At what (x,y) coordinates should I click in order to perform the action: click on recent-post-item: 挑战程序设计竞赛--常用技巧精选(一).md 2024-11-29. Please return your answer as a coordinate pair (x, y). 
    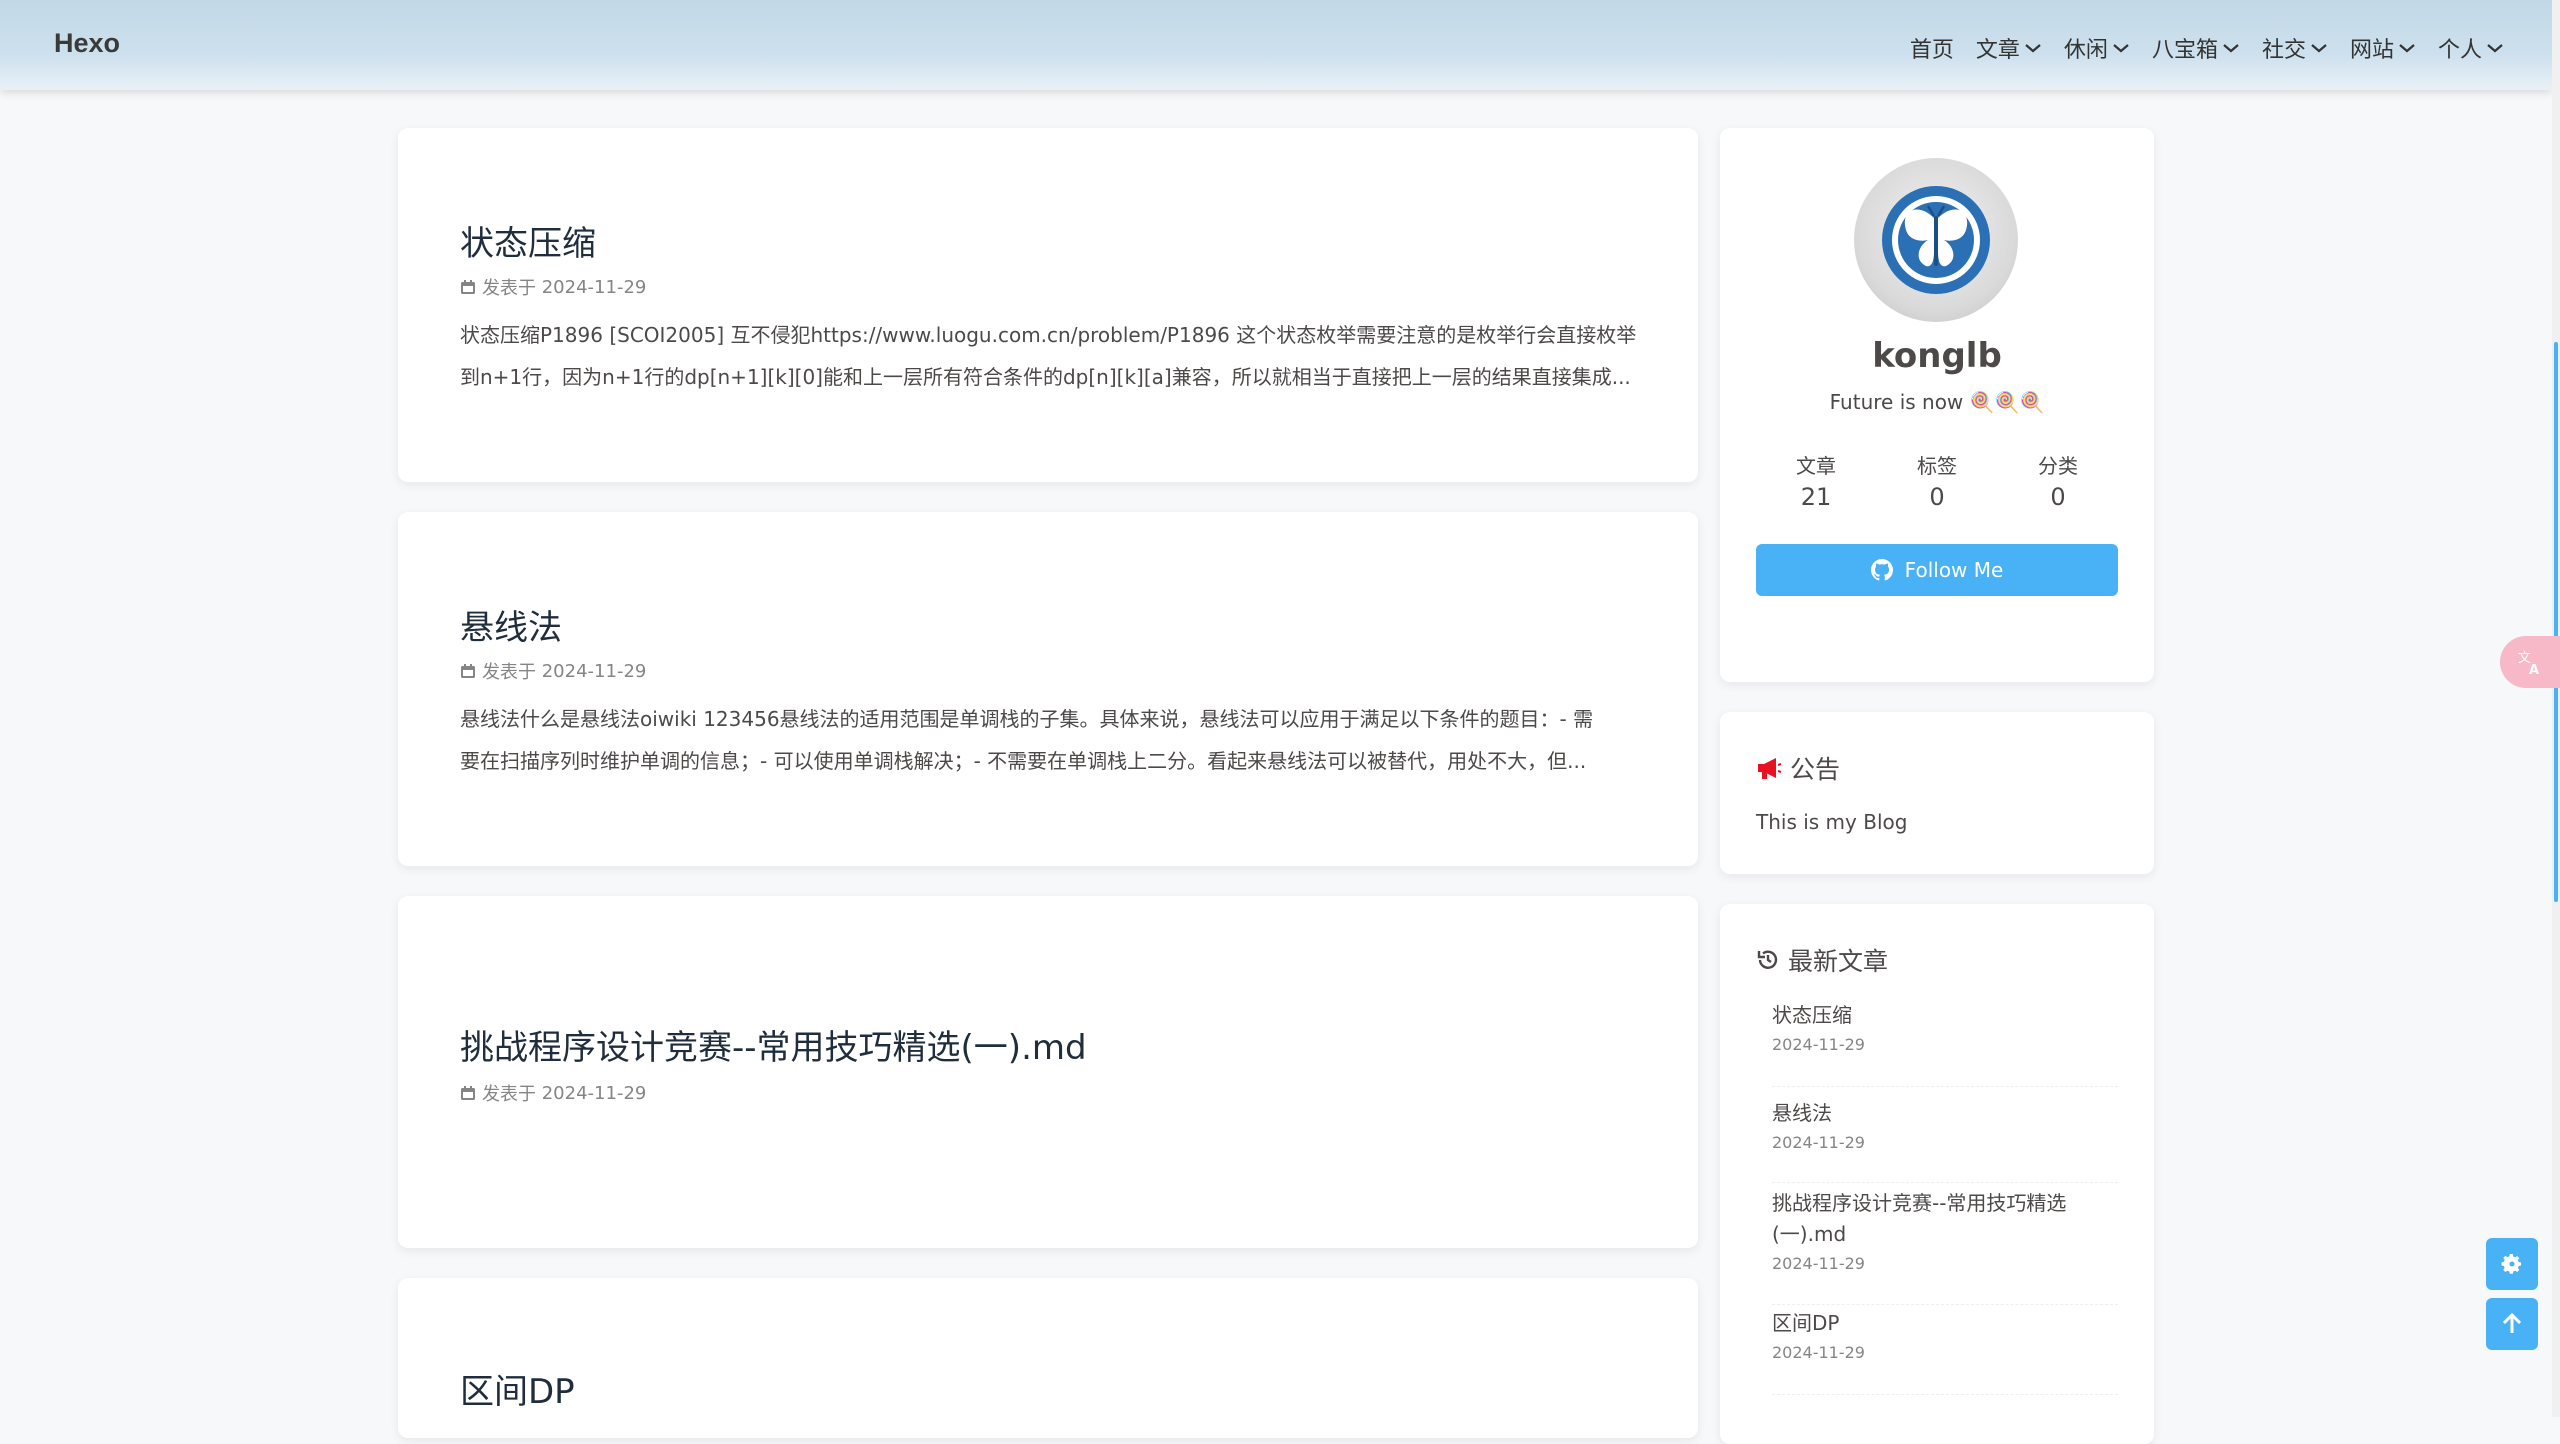
    Looking at the image, I should click on (1945, 1246).